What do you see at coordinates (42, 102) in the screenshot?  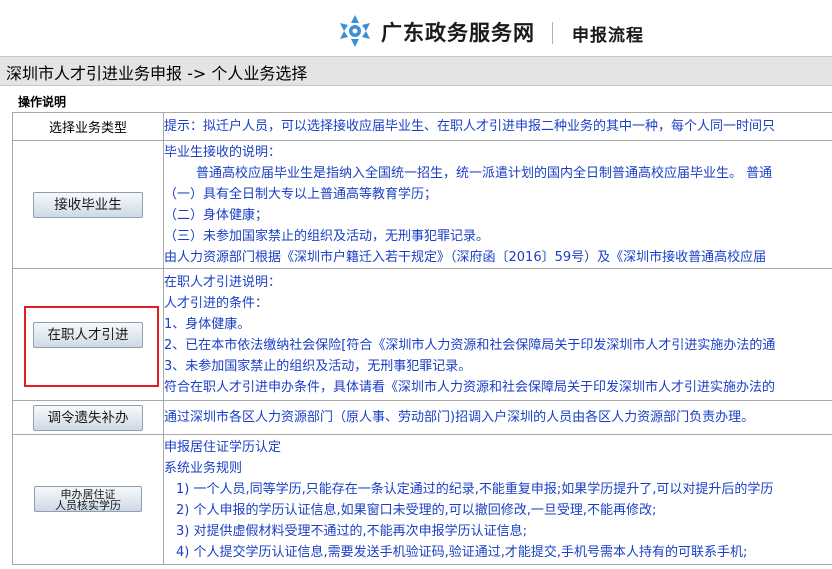 I see `section-title: 操作说明` at bounding box center [42, 102].